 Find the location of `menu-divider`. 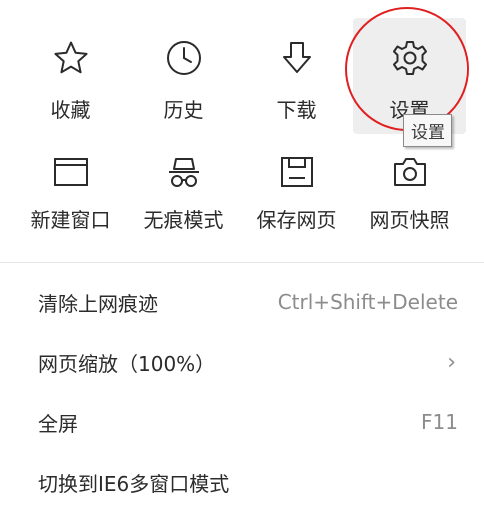

menu-divider is located at coordinates (242, 262).